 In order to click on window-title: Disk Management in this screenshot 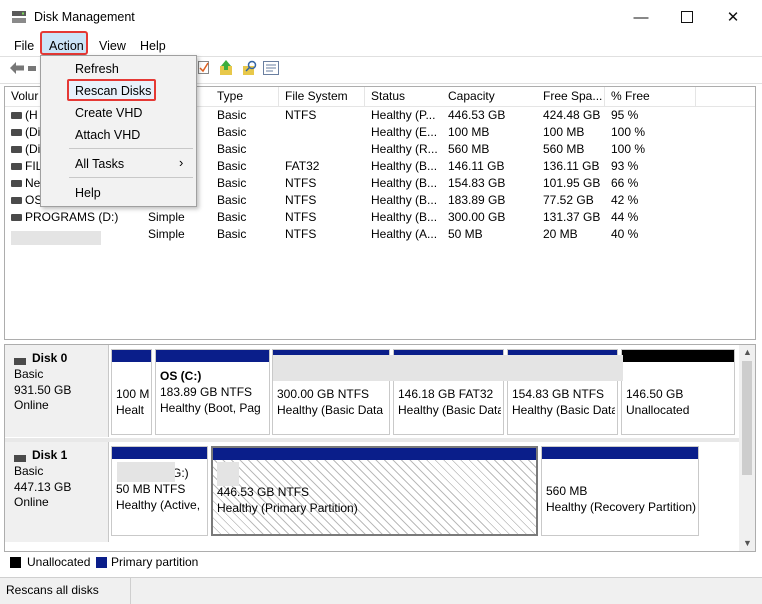, I will do `click(84, 17)`.